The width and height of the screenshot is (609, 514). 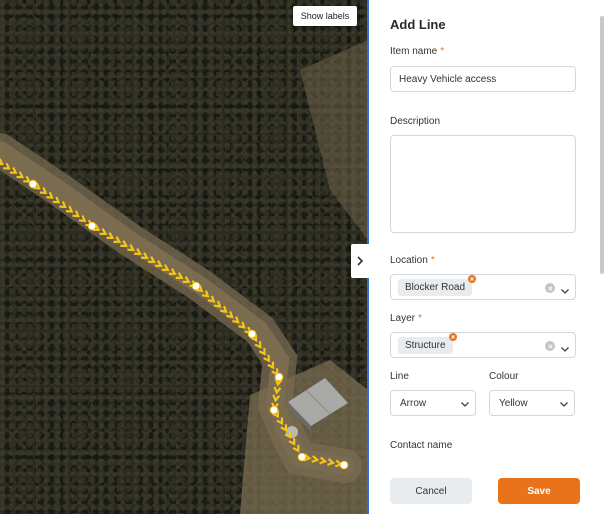 I want to click on location-label: Location *, so click(x=412, y=260).